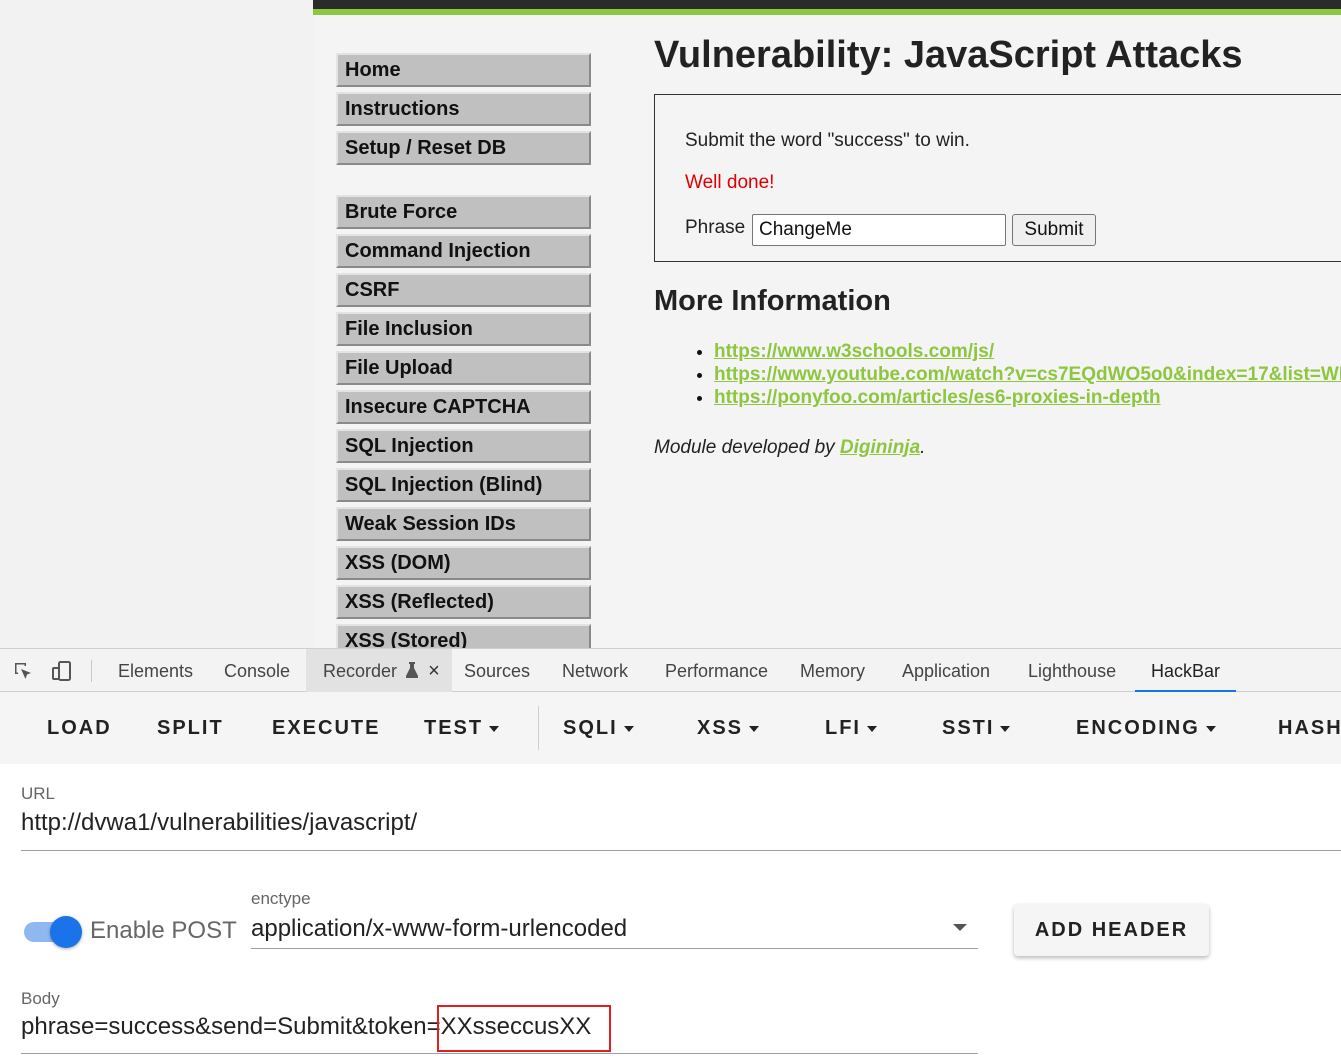 The width and height of the screenshot is (1341, 1063). Describe the element at coordinates (190, 728) in the screenshot. I see `split-button: SPLIT` at that location.